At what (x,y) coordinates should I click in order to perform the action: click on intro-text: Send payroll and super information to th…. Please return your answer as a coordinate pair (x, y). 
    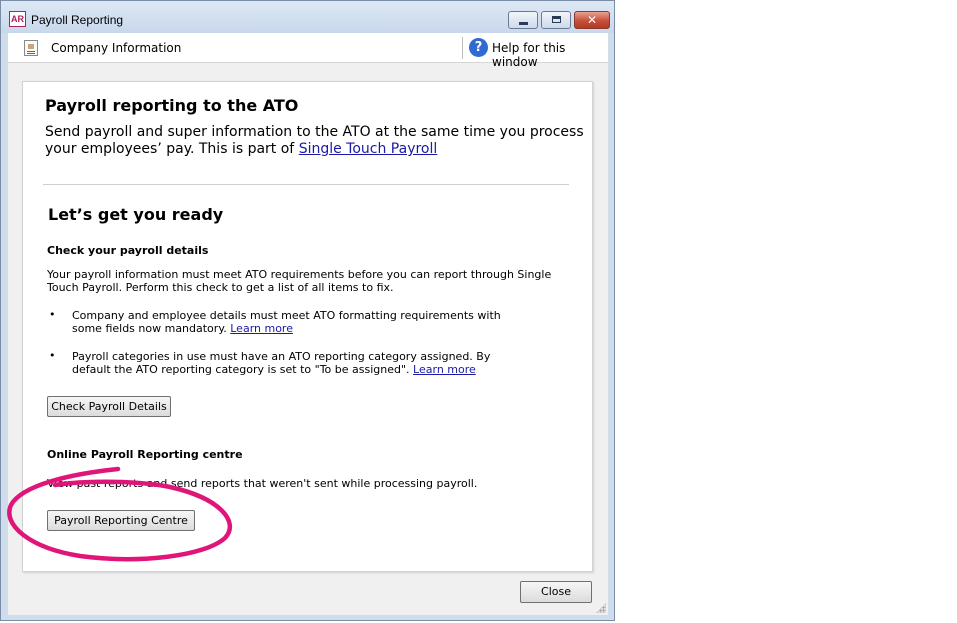
    Looking at the image, I should click on (315, 141).